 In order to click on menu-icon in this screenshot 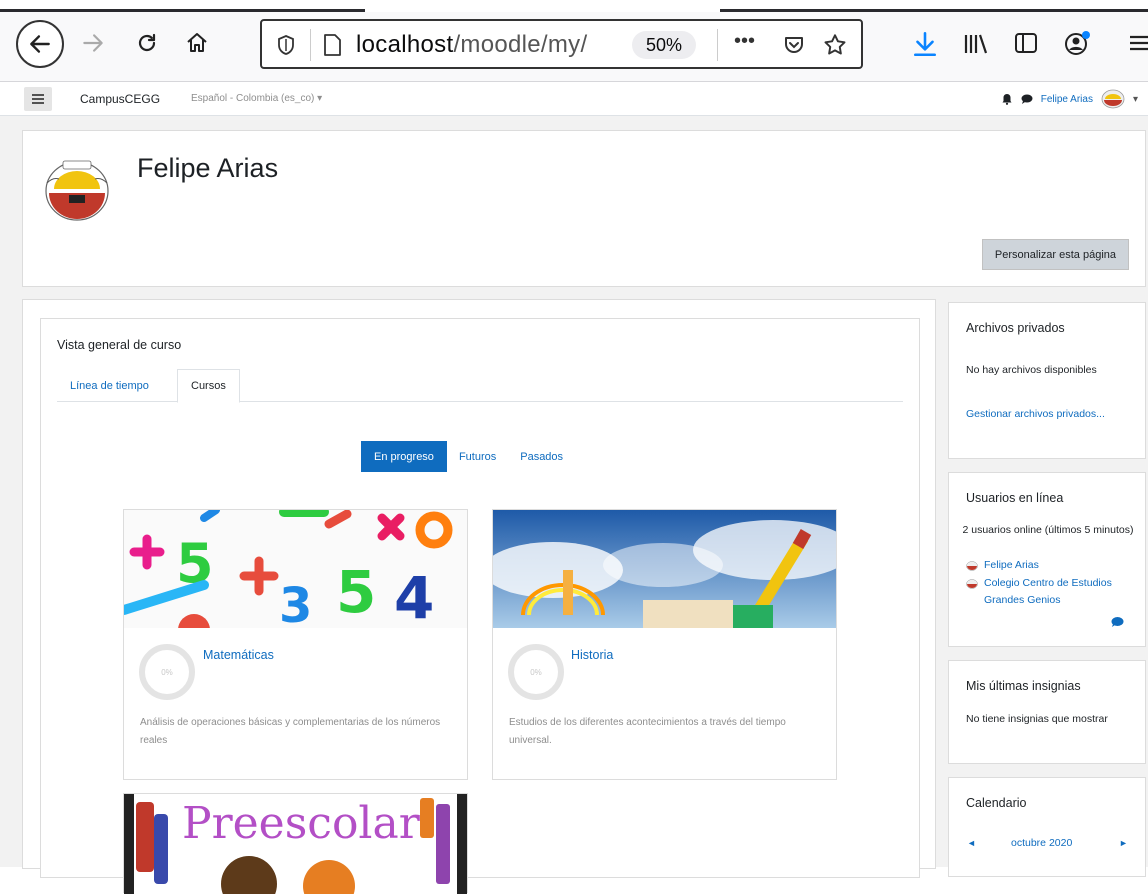, I will do `click(38, 99)`.